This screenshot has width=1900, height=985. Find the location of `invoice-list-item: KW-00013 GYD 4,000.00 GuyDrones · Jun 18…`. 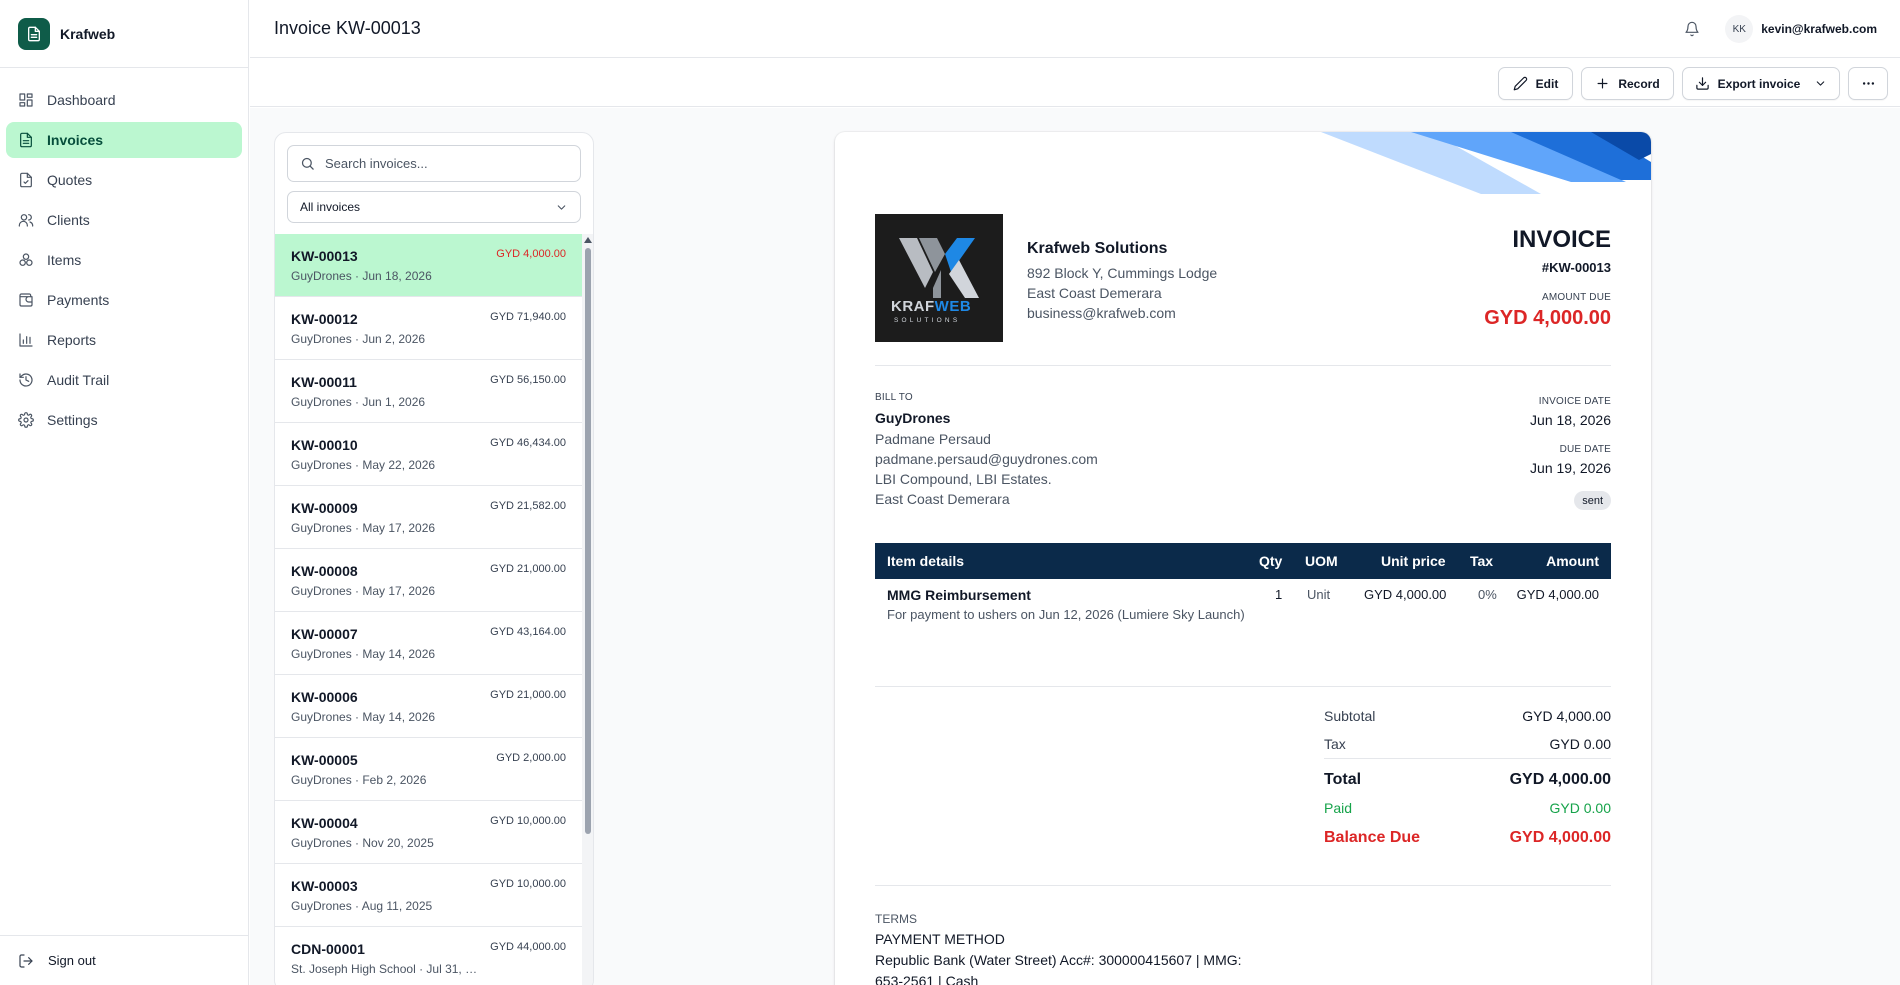

invoice-list-item: KW-00013 GYD 4,000.00 GuyDrones · Jun 18… is located at coordinates (428, 265).